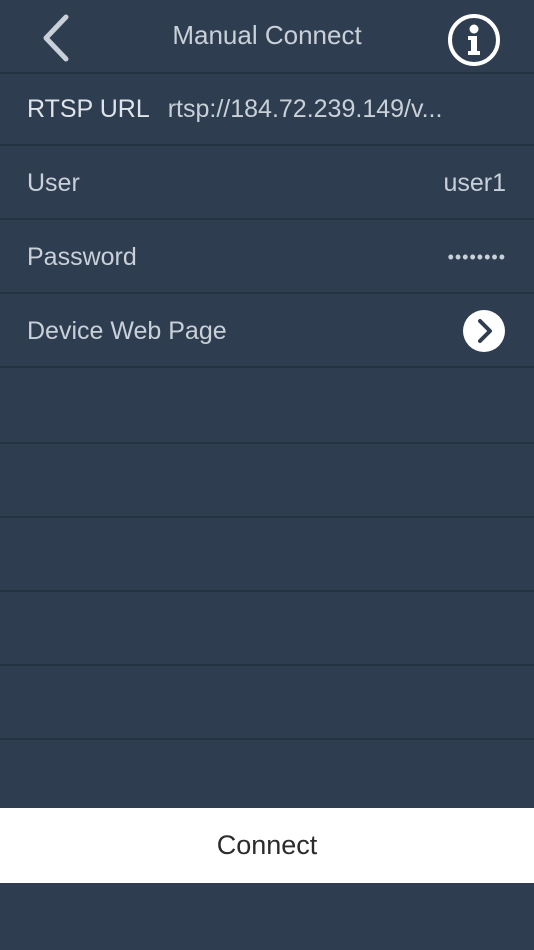  I want to click on password-label: Password, so click(82, 256).